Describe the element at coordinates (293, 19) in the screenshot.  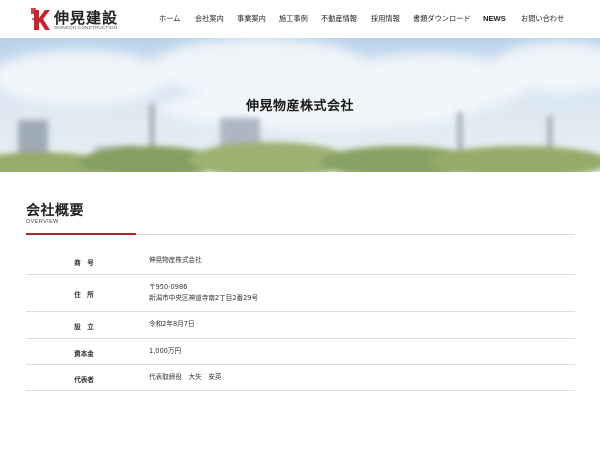
I see `nav-item-works: 施工事例` at that location.